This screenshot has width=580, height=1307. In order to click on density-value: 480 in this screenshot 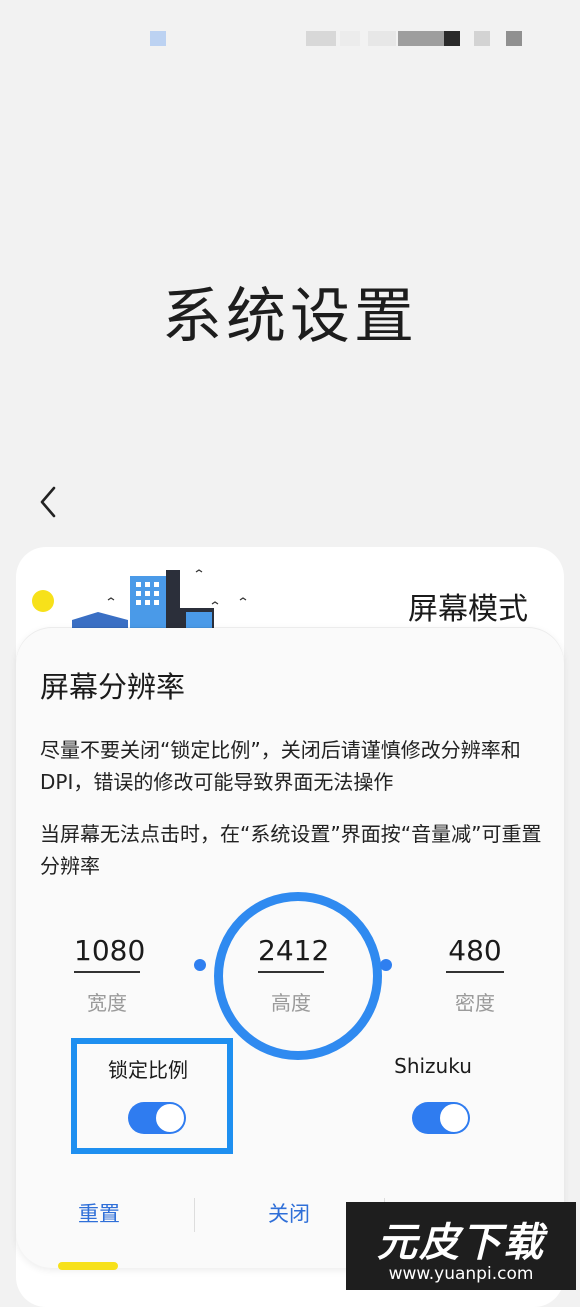, I will do `click(475, 953)`.